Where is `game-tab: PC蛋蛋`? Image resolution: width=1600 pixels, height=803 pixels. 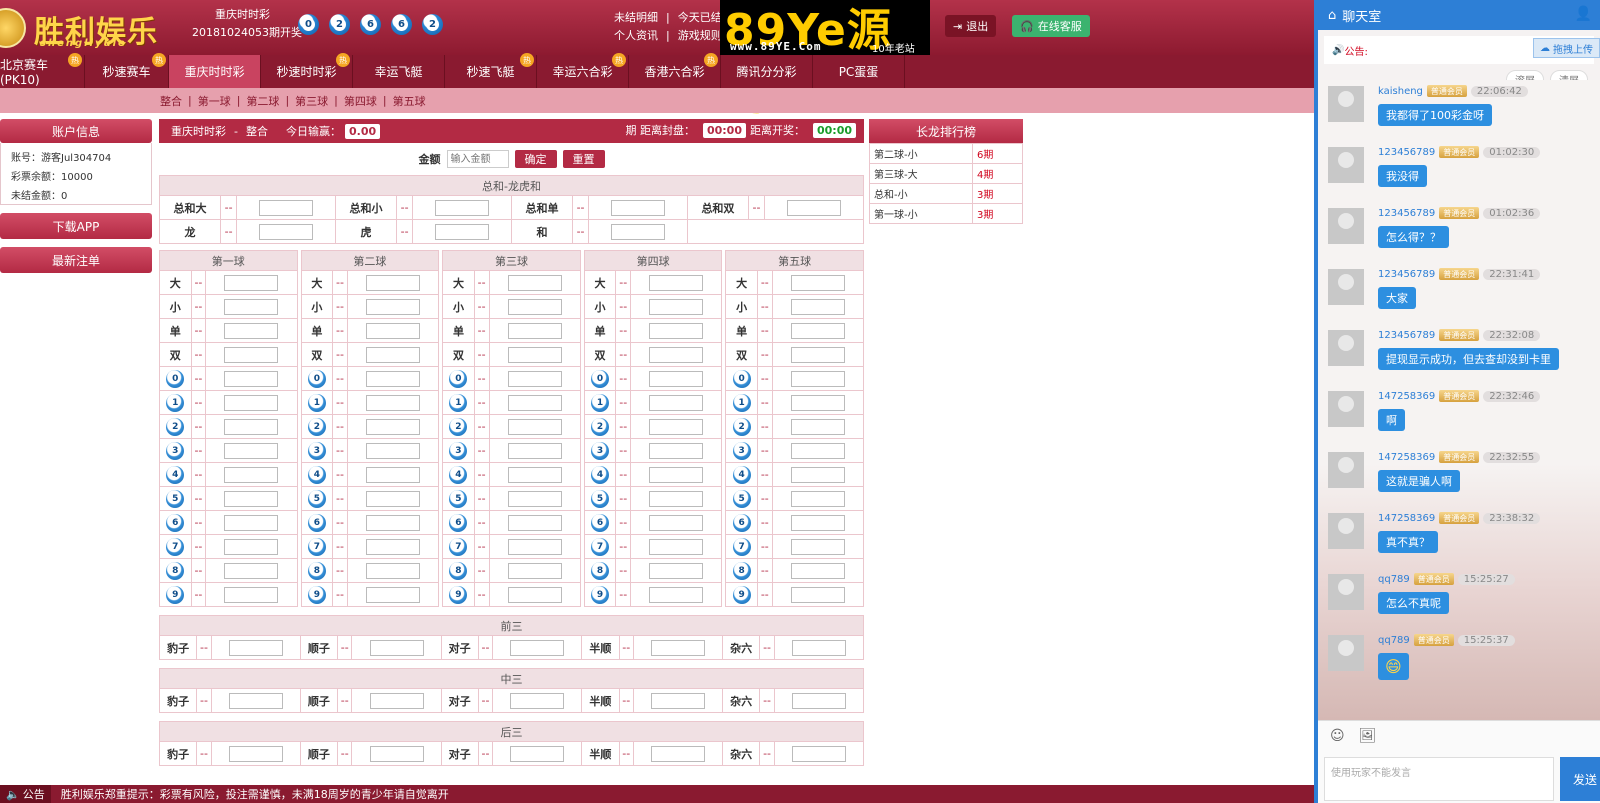
game-tab: PC蛋蛋 is located at coordinates (859, 71).